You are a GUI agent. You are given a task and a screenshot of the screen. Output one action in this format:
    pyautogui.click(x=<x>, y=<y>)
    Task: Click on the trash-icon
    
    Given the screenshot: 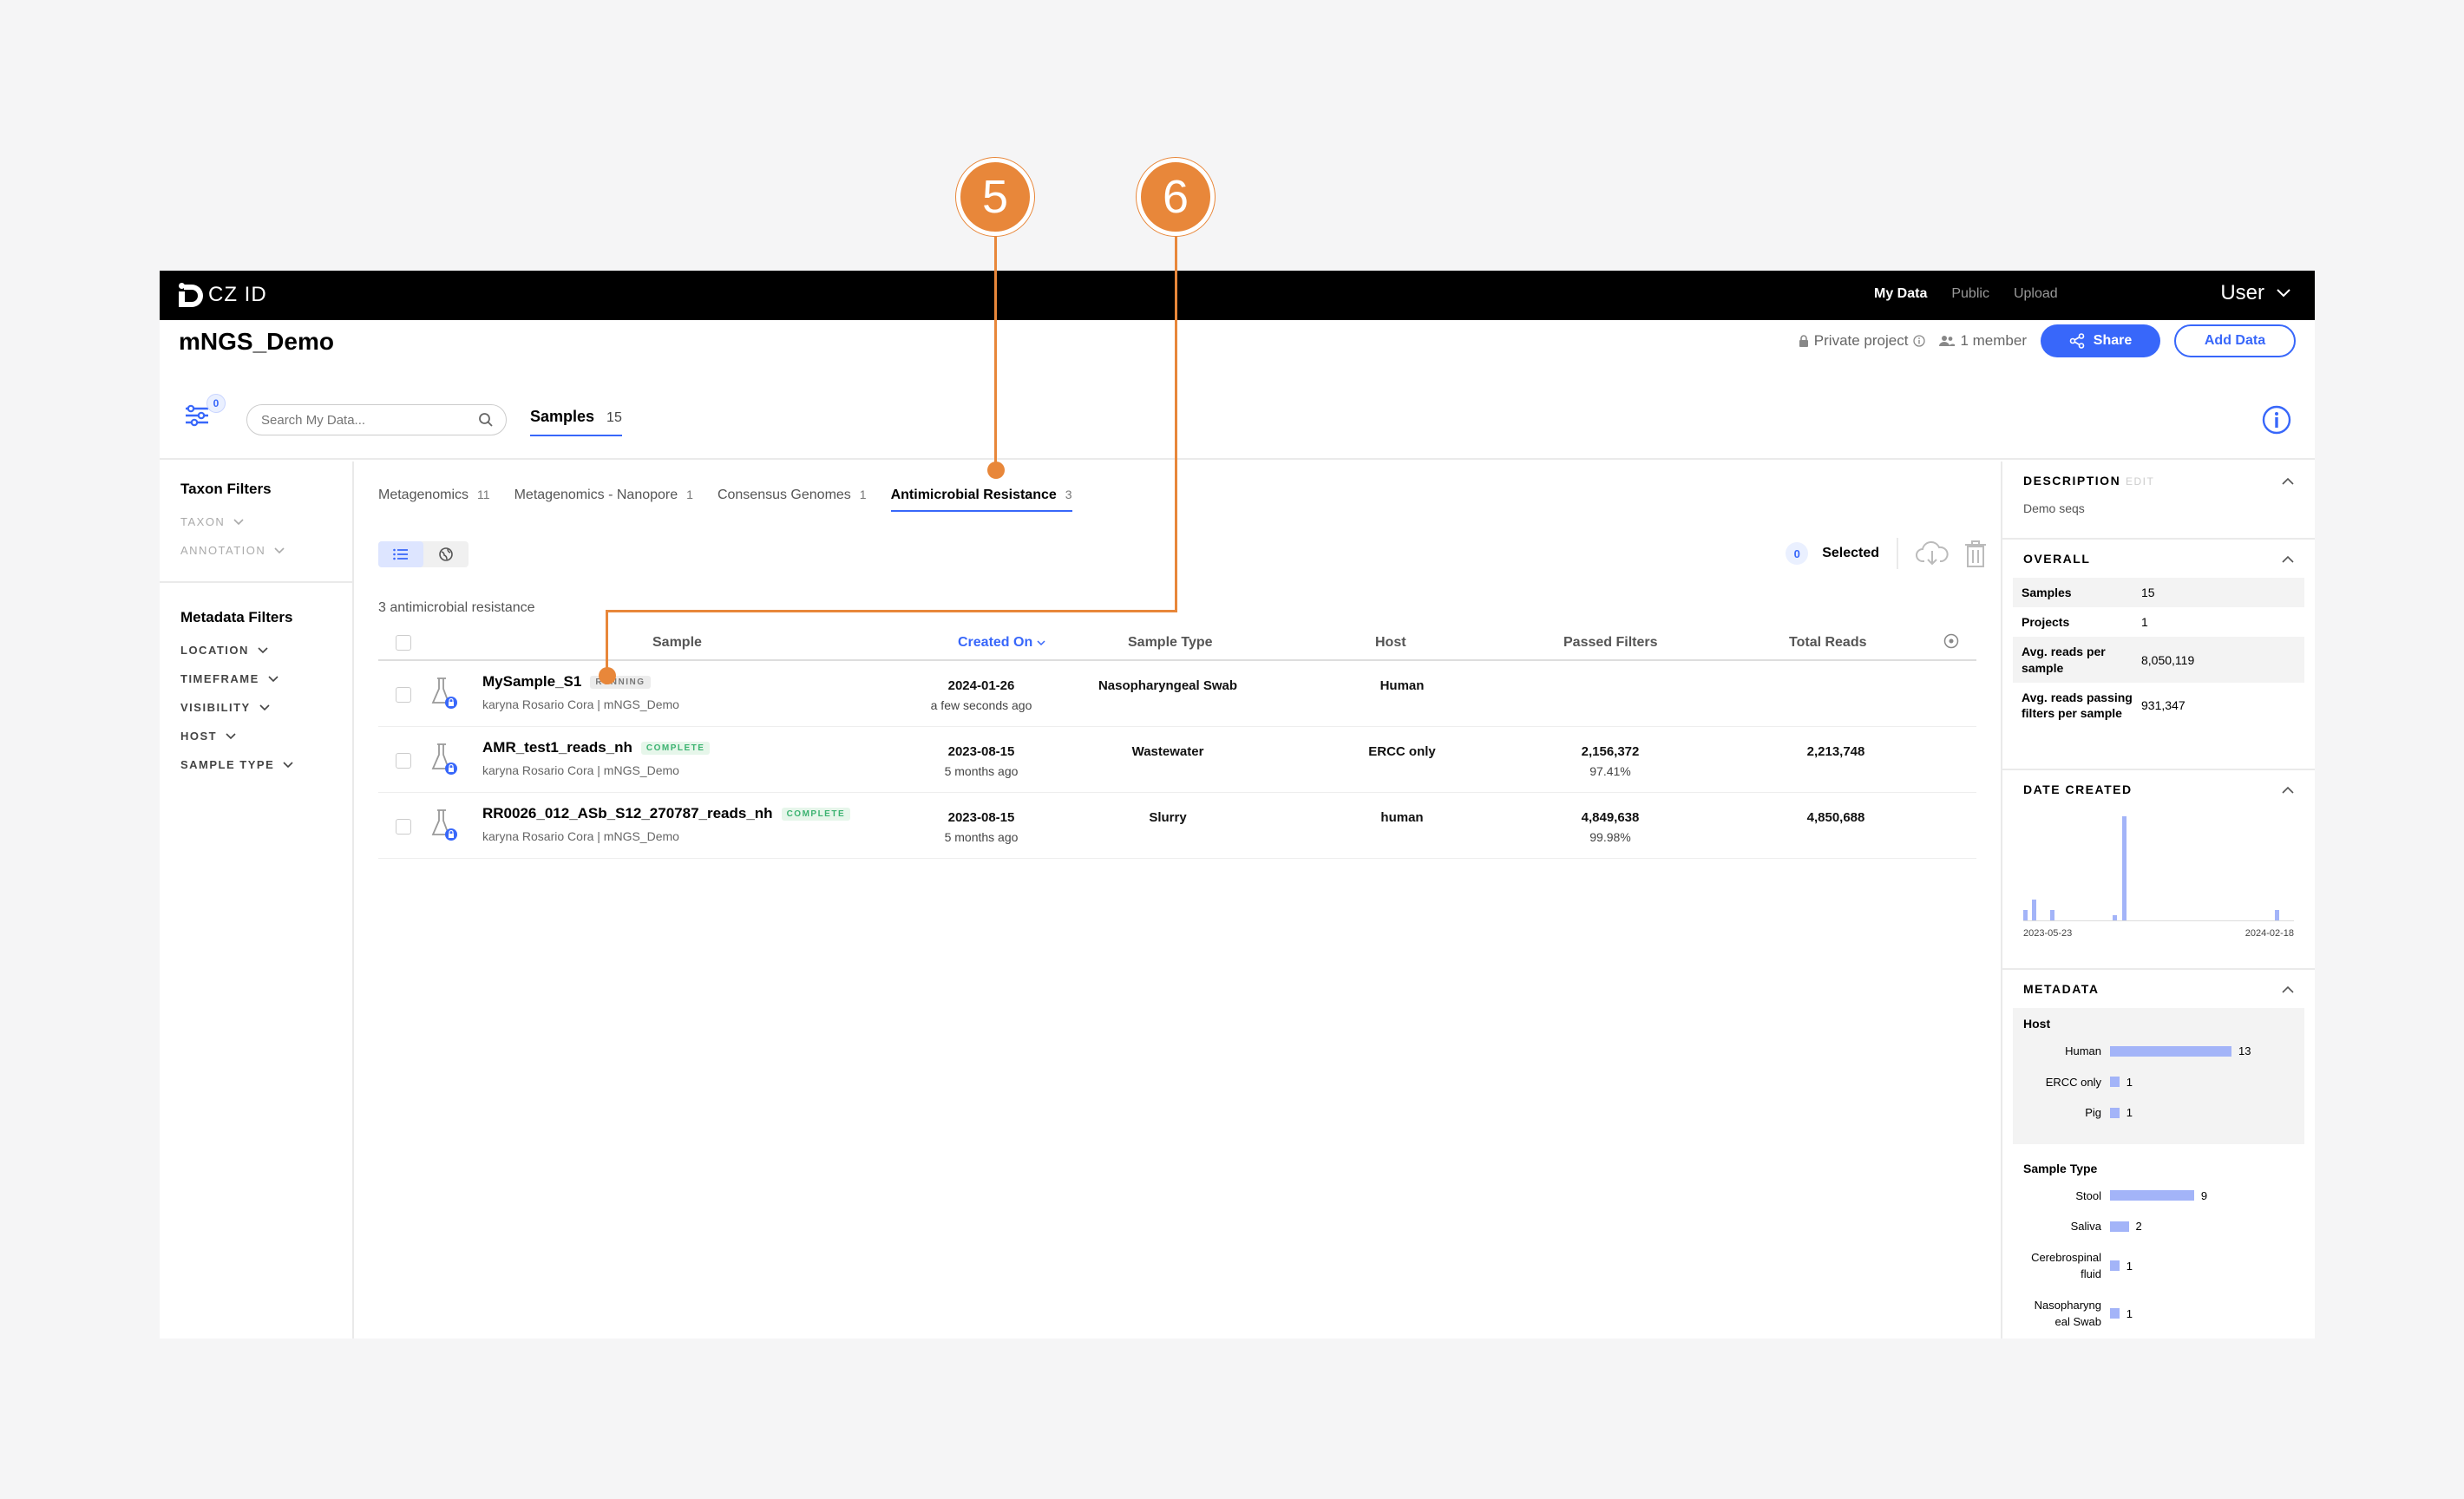 What is the action you would take?
    pyautogui.click(x=1976, y=553)
    